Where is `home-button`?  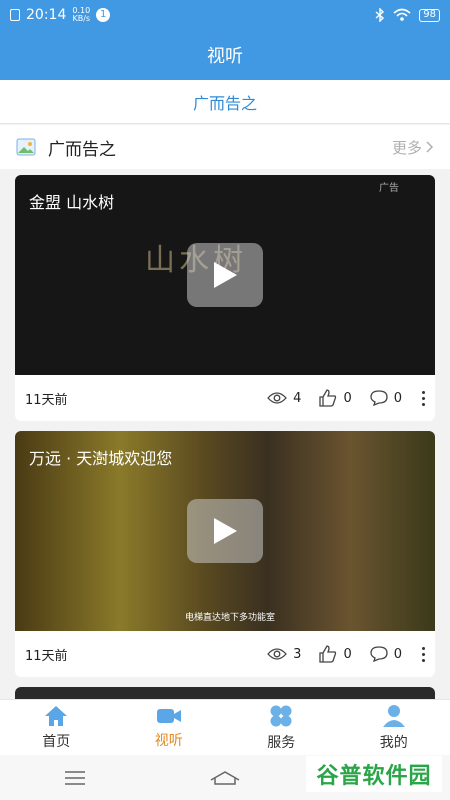
home-button is located at coordinates (225, 777).